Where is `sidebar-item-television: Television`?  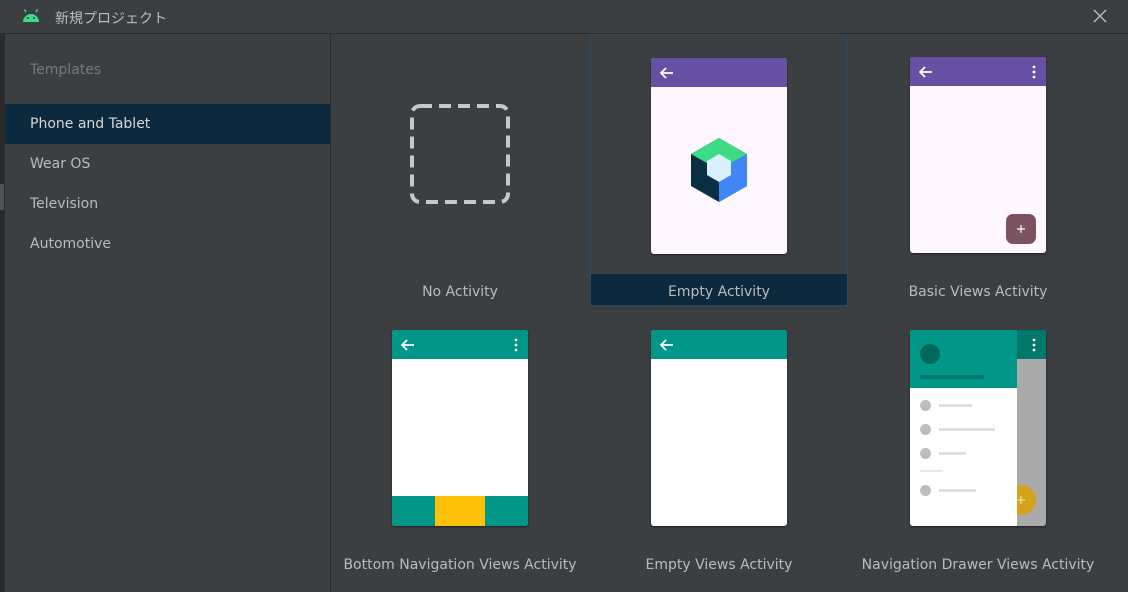 sidebar-item-television: Television is located at coordinates (167, 204).